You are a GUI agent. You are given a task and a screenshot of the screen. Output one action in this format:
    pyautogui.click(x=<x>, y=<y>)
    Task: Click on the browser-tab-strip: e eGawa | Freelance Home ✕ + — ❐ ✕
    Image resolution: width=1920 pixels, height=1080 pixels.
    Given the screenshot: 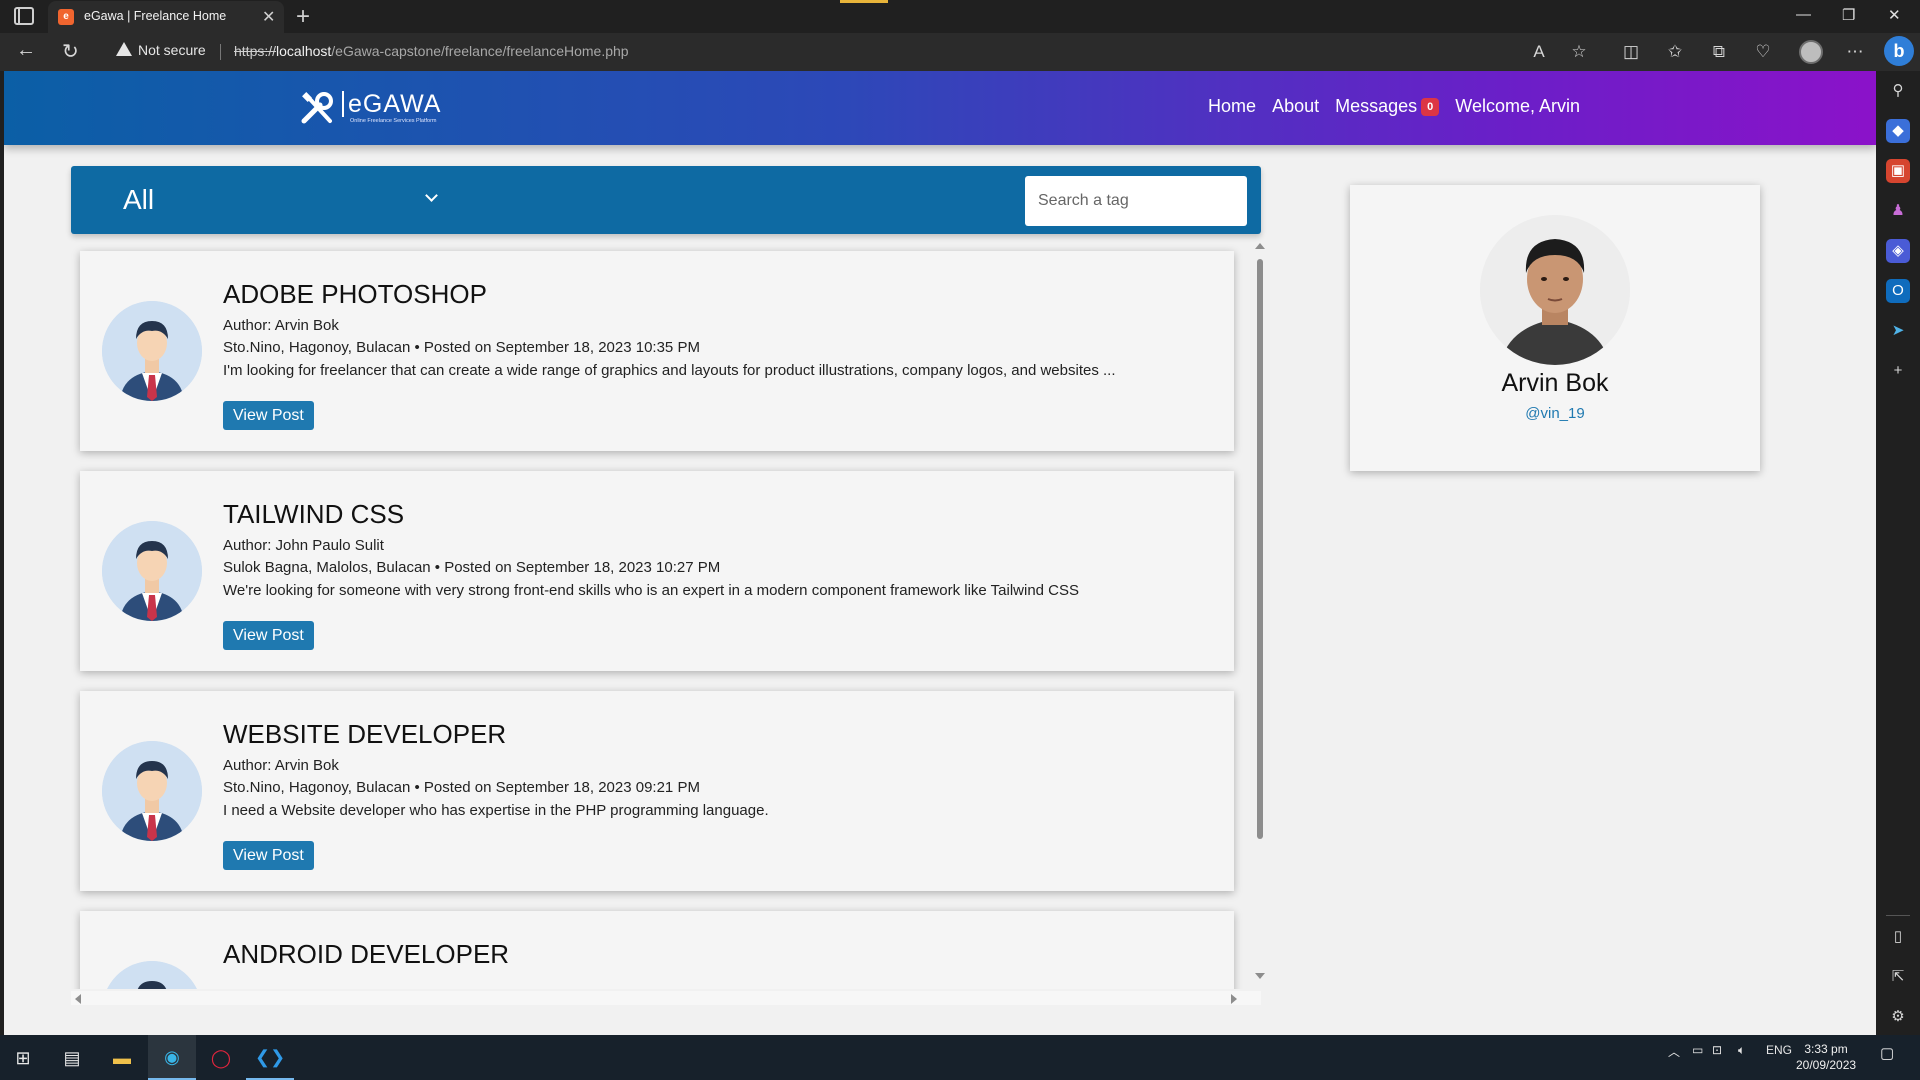 What is the action you would take?
    pyautogui.click(x=960, y=16)
    